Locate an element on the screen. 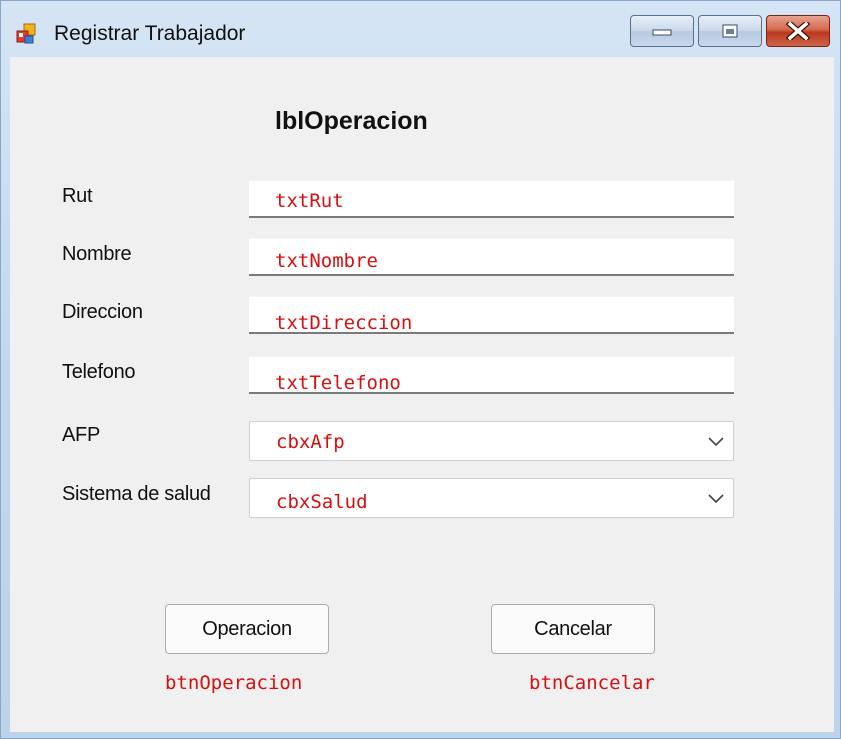  afp-combobox-text: cbxAfp is located at coordinates (310, 442).